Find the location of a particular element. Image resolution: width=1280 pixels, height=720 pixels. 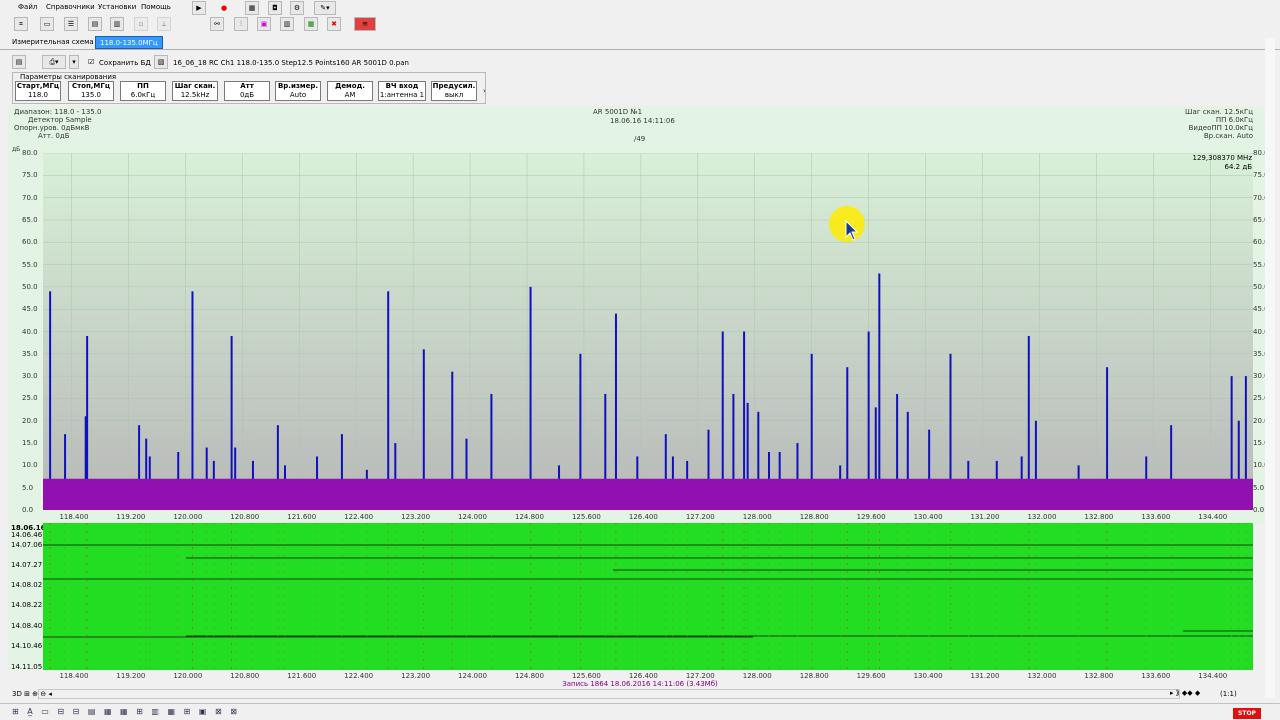

printer-icon: ⎙▾ is located at coordinates (54, 62).